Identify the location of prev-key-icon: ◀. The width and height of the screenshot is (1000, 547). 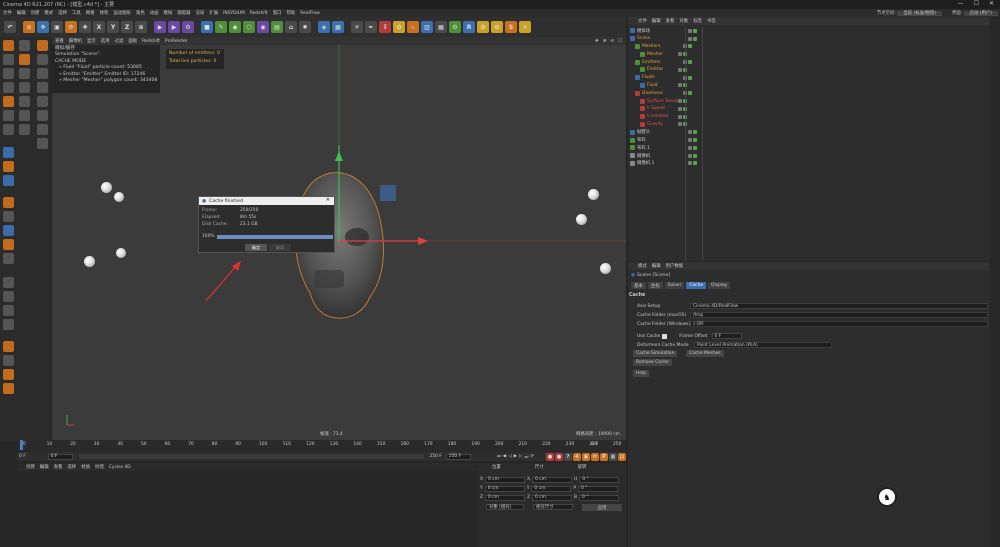
(504, 457).